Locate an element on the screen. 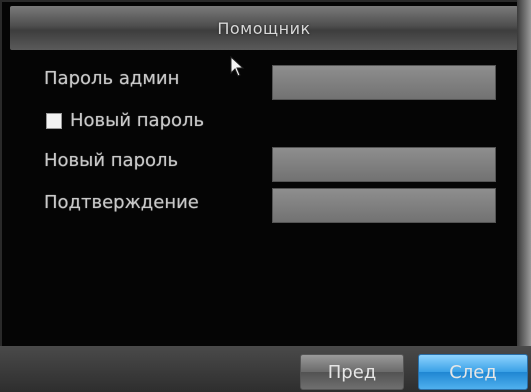  new-password-checkbox is located at coordinates (54, 120).